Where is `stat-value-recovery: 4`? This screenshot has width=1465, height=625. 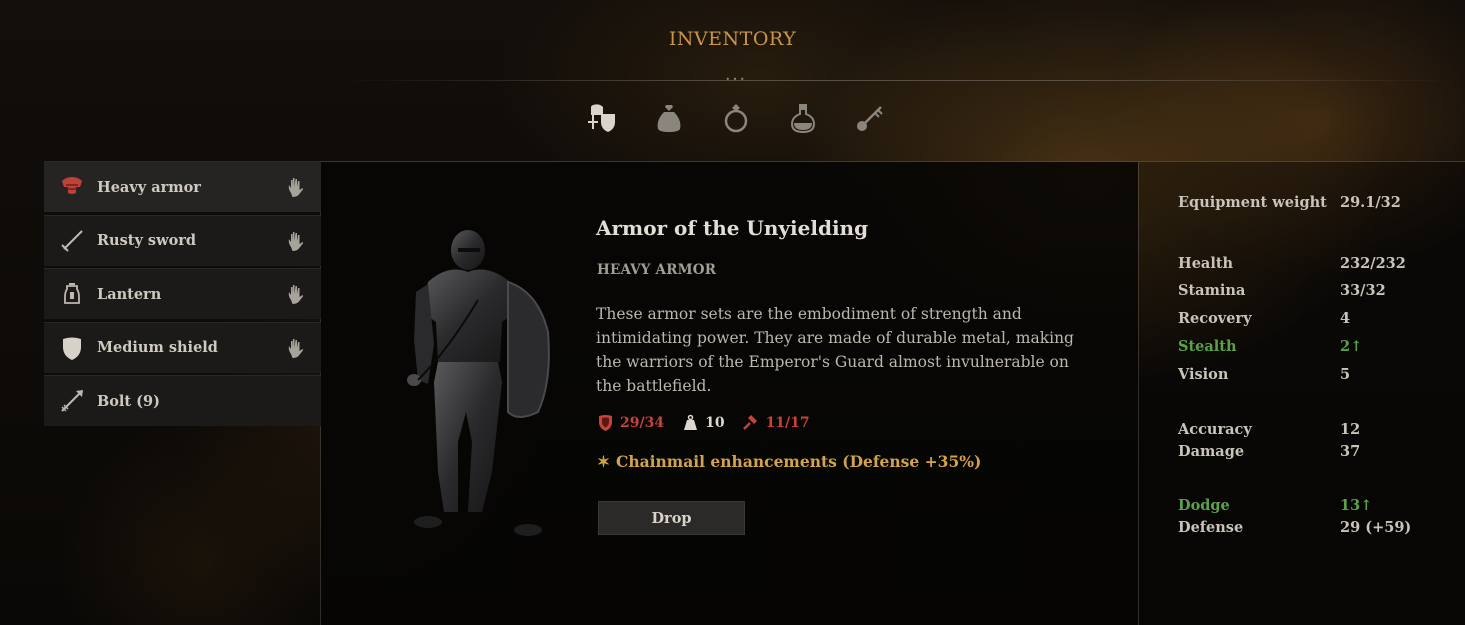
stat-value-recovery: 4 is located at coordinates (1345, 318).